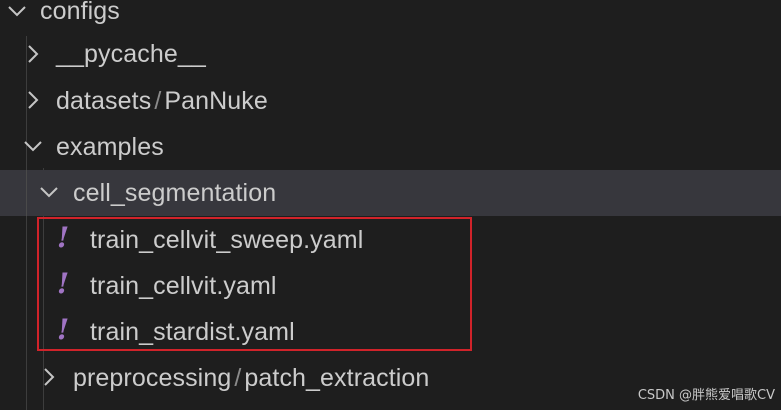 The height and width of the screenshot is (410, 781). I want to click on tree-item-configs: configs, so click(390, 17).